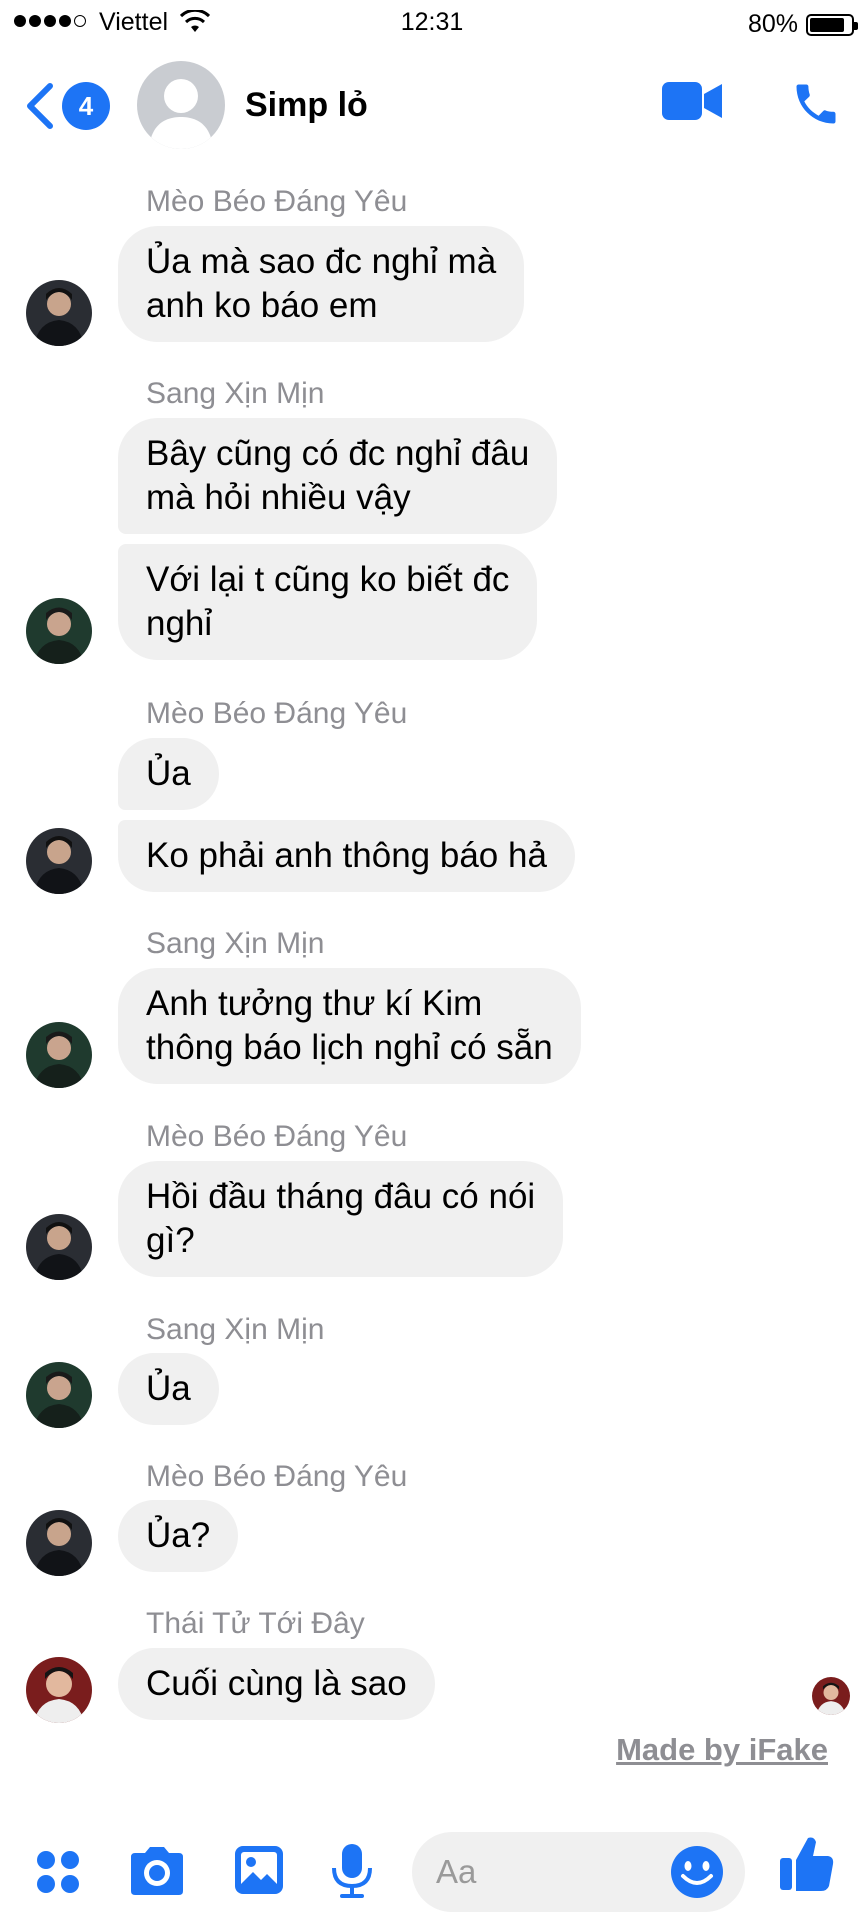 This screenshot has width=864, height=1920. Describe the element at coordinates (546, 1872) in the screenshot. I see `message-input` at that location.